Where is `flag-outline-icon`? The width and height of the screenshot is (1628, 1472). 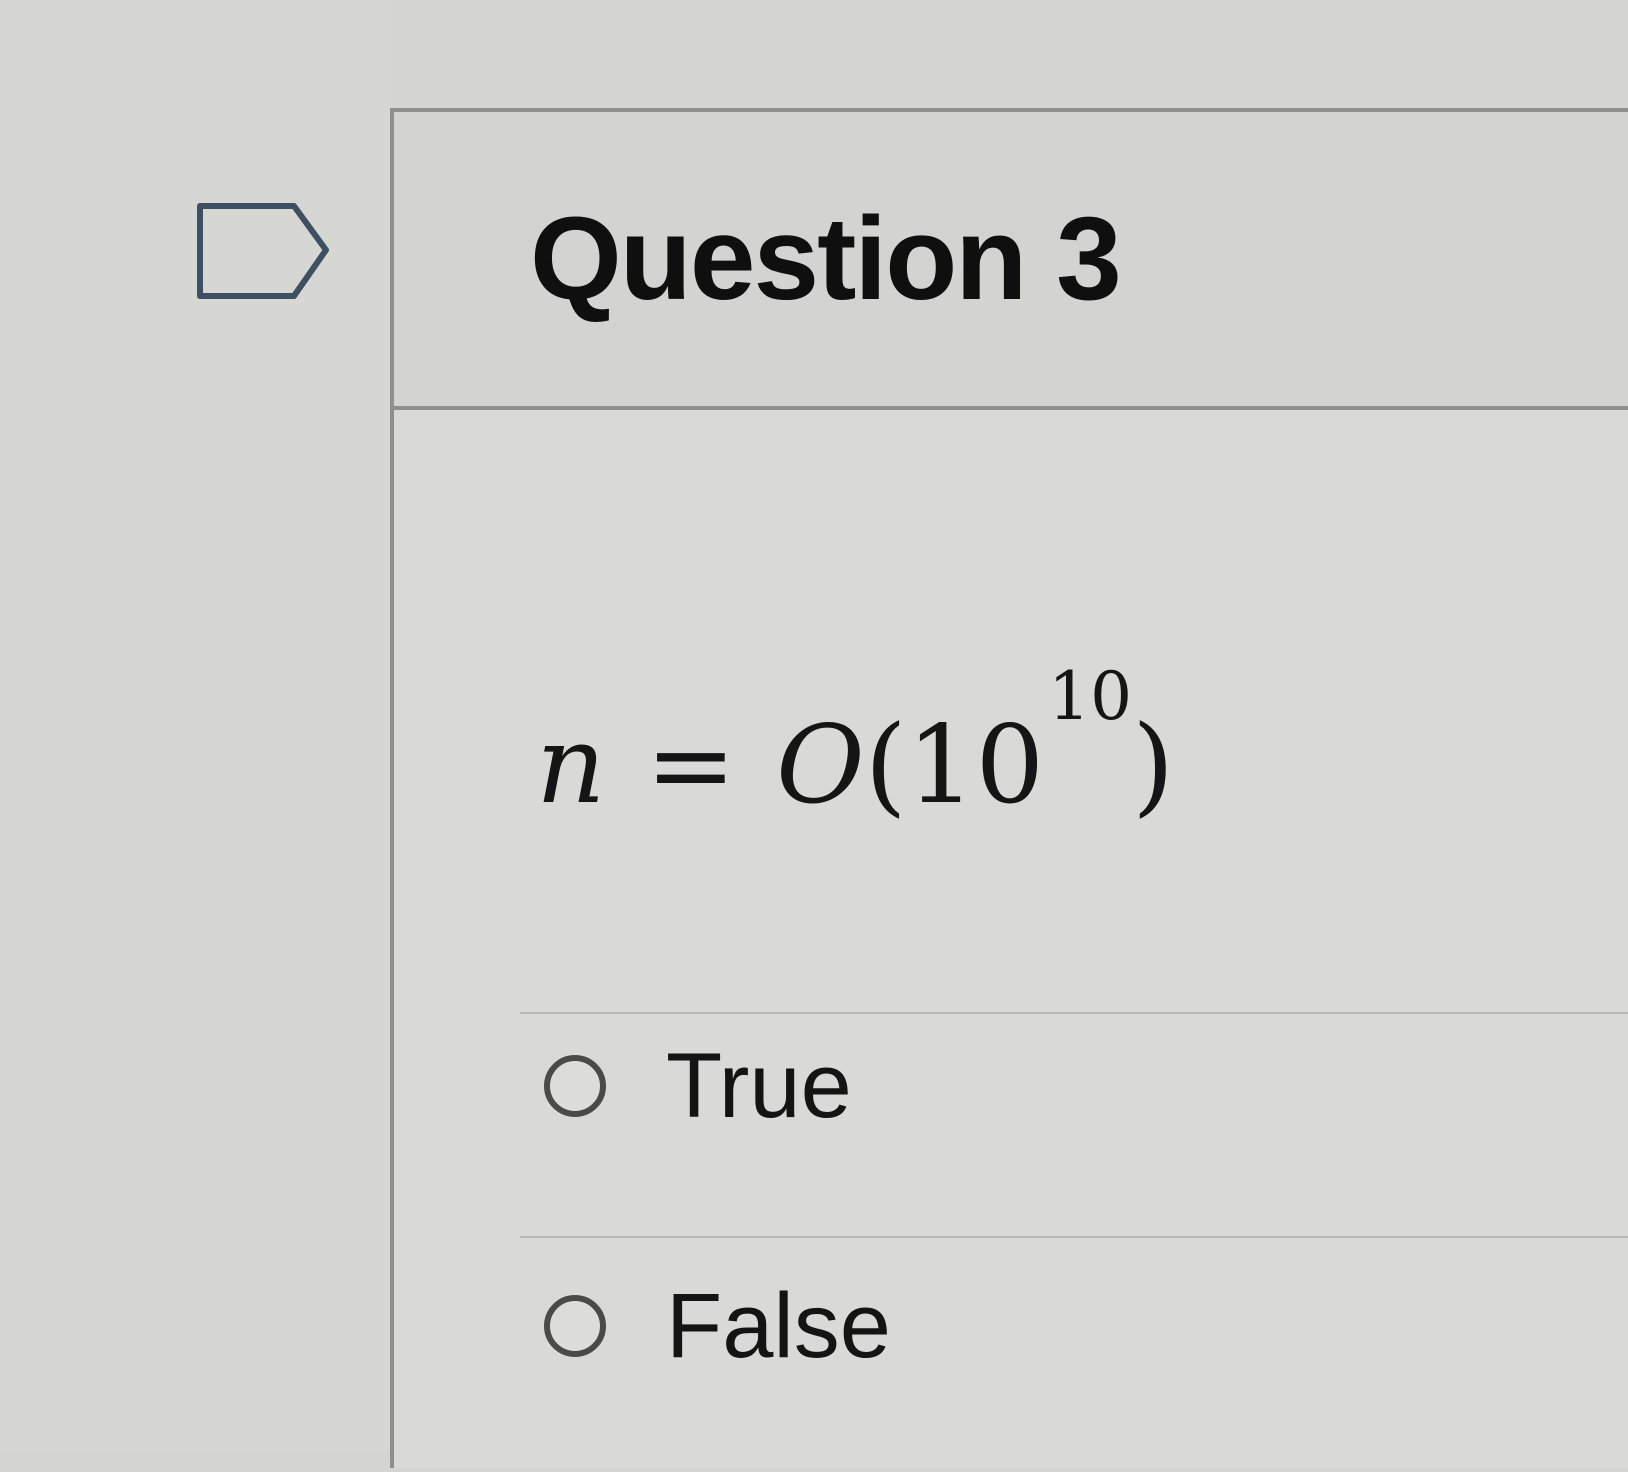
flag-outline-icon is located at coordinates (264, 254).